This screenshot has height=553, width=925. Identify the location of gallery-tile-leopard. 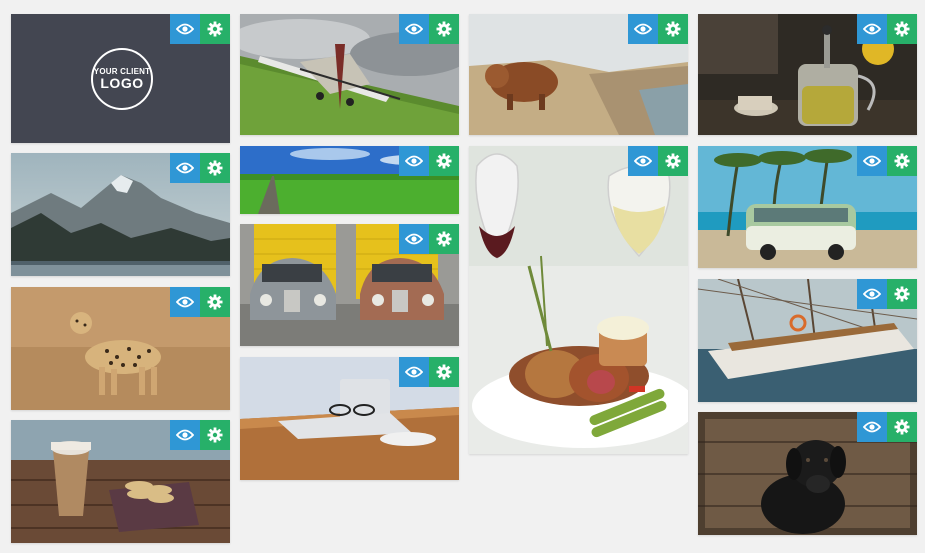
(120, 348).